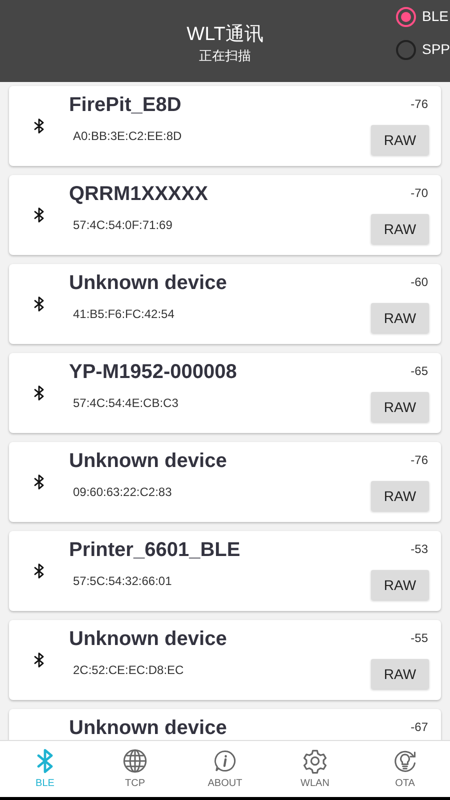 The image size is (450, 800). Describe the element at coordinates (419, 371) in the screenshot. I see `signal-strength: -65` at that location.